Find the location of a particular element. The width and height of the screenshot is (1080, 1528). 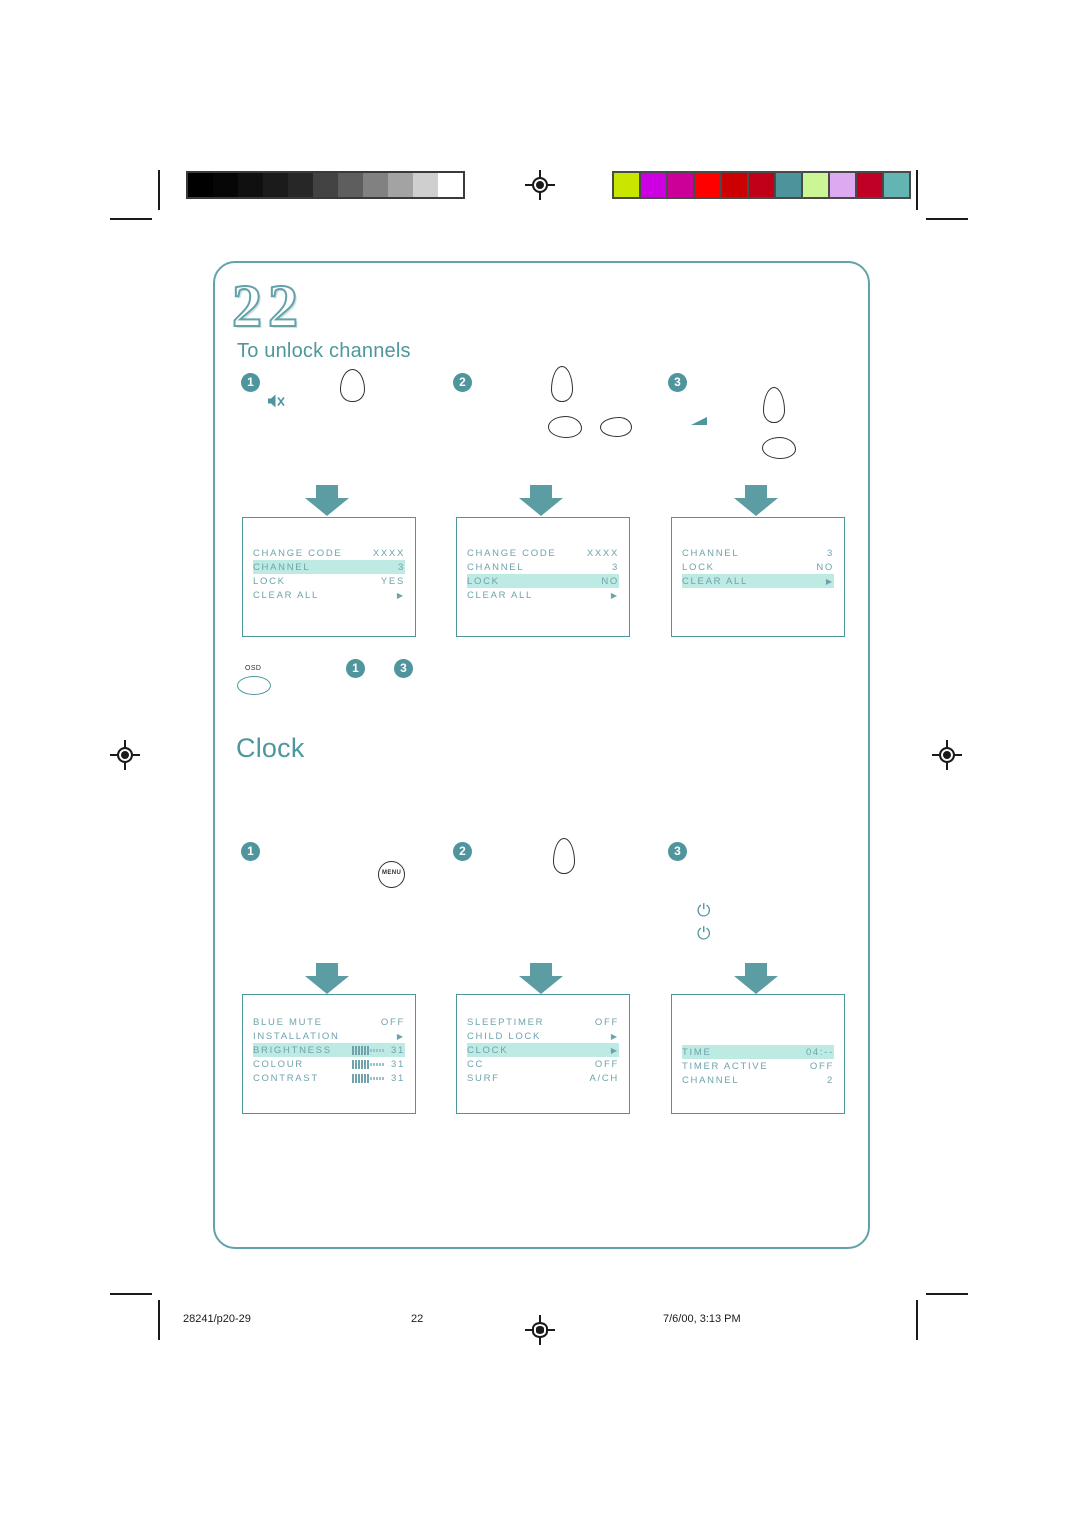

registration-mark-right is located at coordinates (947, 755).